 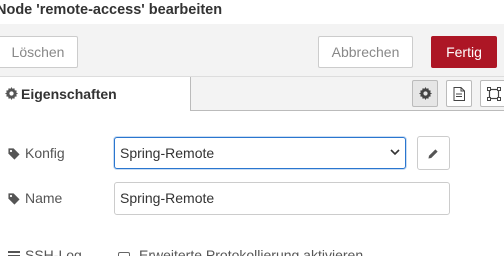 What do you see at coordinates (282, 198) in the screenshot?
I see `name-input: Spring-Remote` at bounding box center [282, 198].